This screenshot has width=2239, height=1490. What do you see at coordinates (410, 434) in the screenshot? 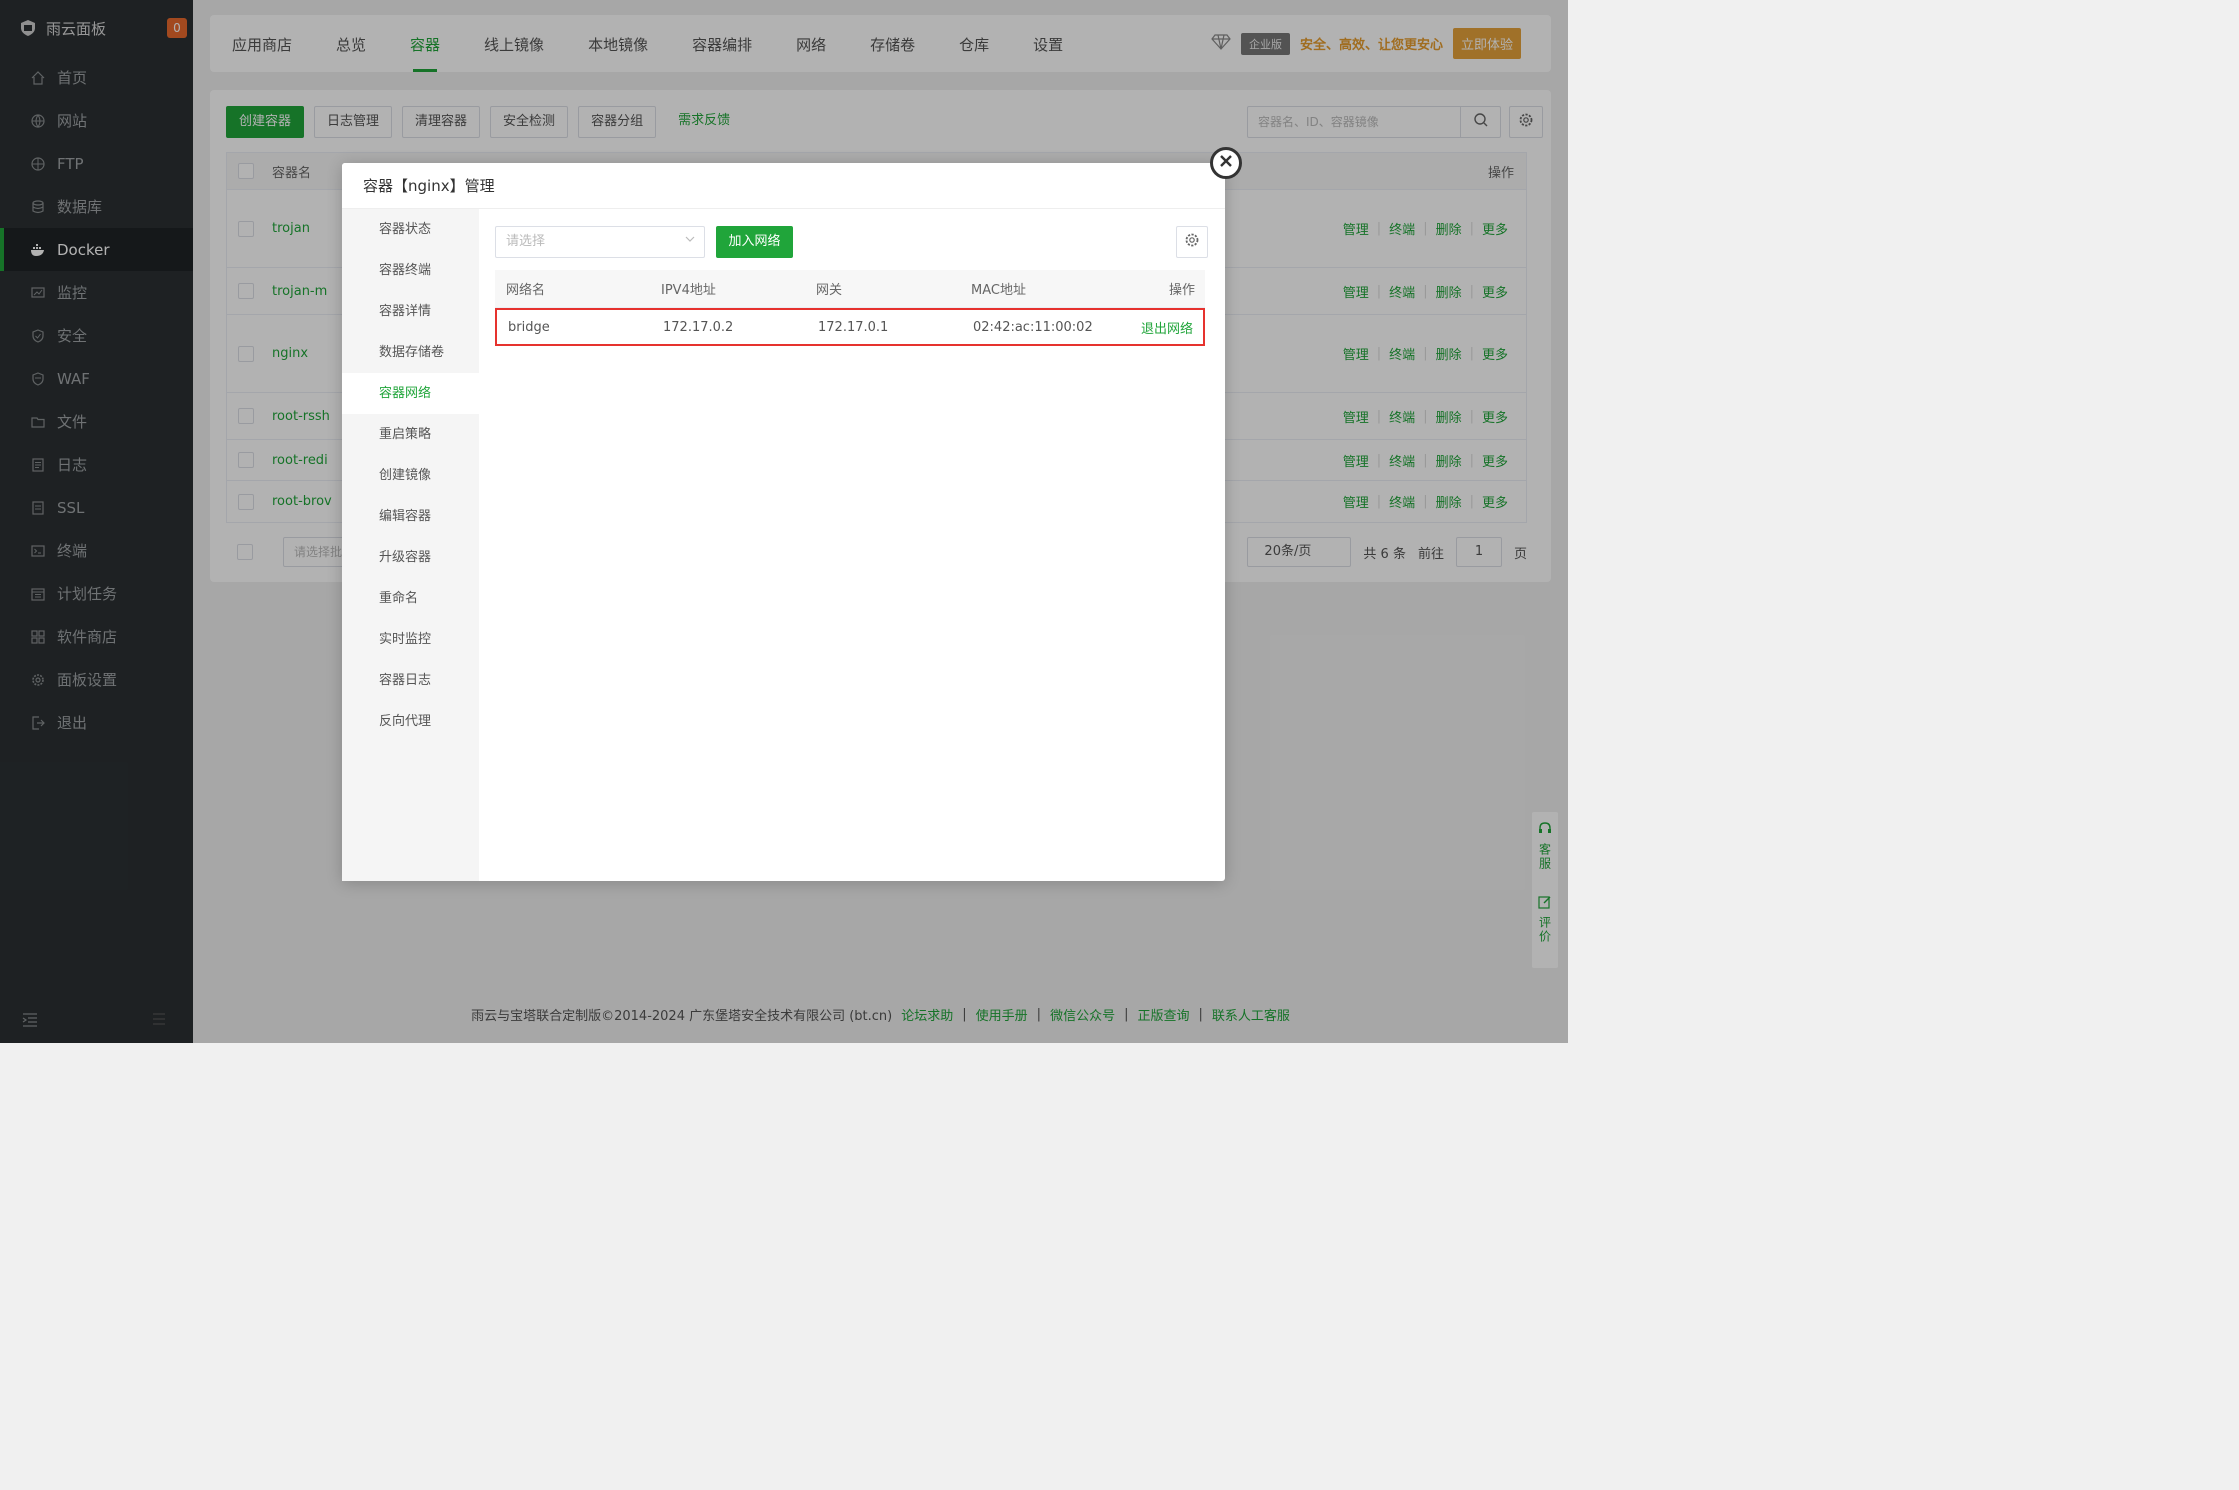
I see `menu-restart-policy: 重启策略` at bounding box center [410, 434].